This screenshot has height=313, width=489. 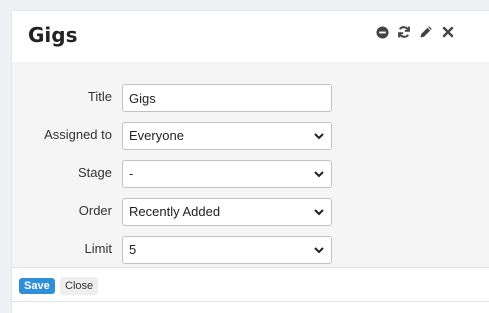 I want to click on refresh-icon, so click(x=404, y=32).